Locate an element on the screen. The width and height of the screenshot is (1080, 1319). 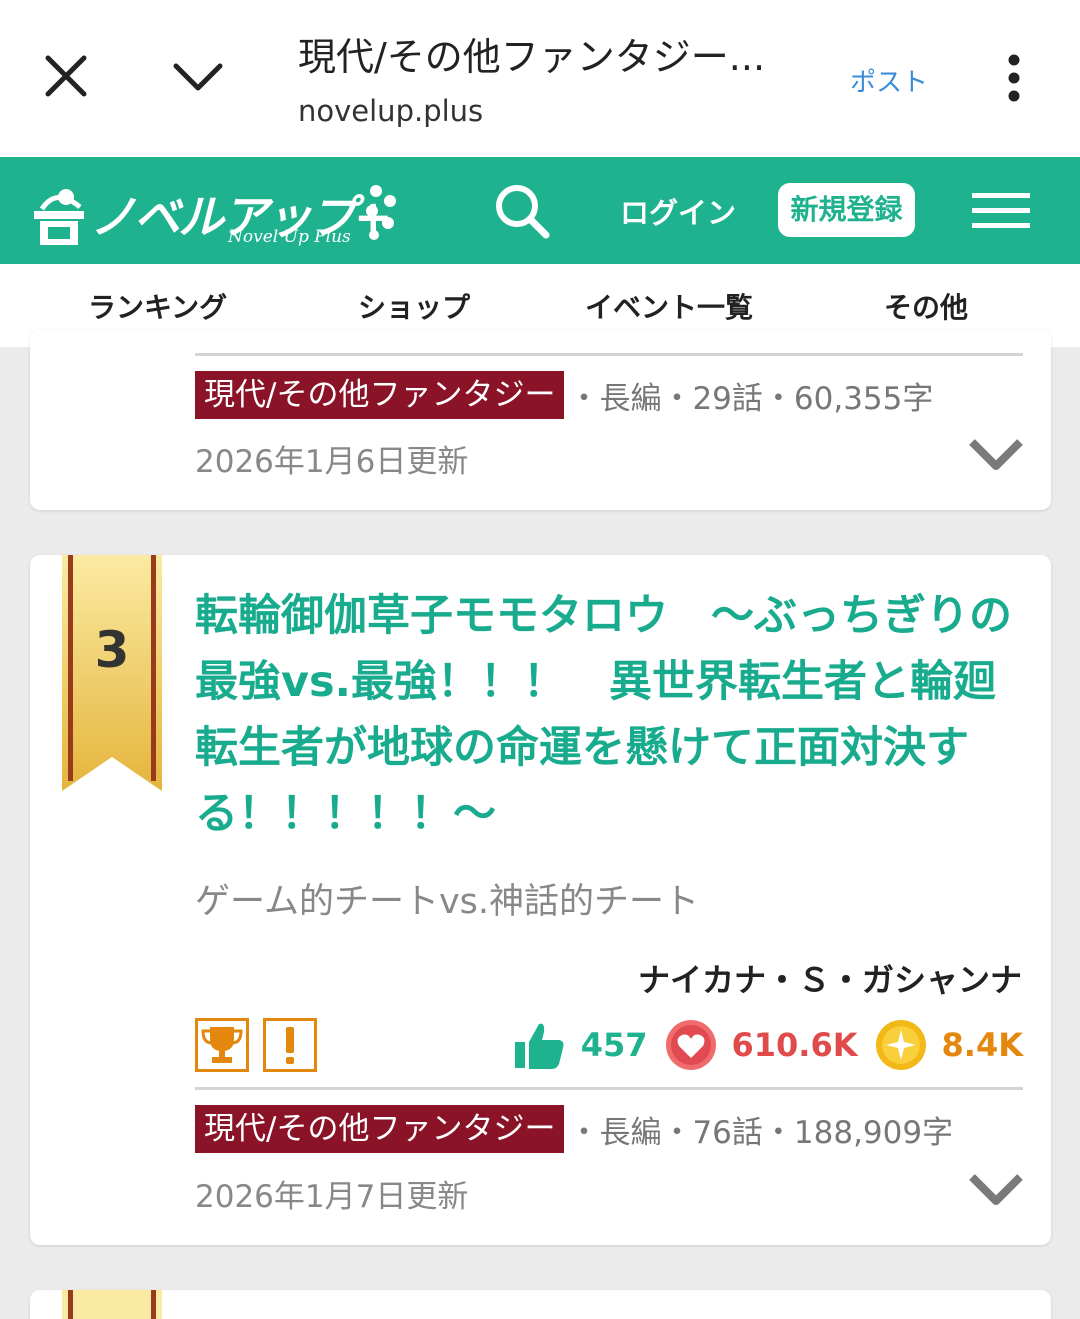
logo-subtext: Novel Up Plus is located at coordinates (289, 237).